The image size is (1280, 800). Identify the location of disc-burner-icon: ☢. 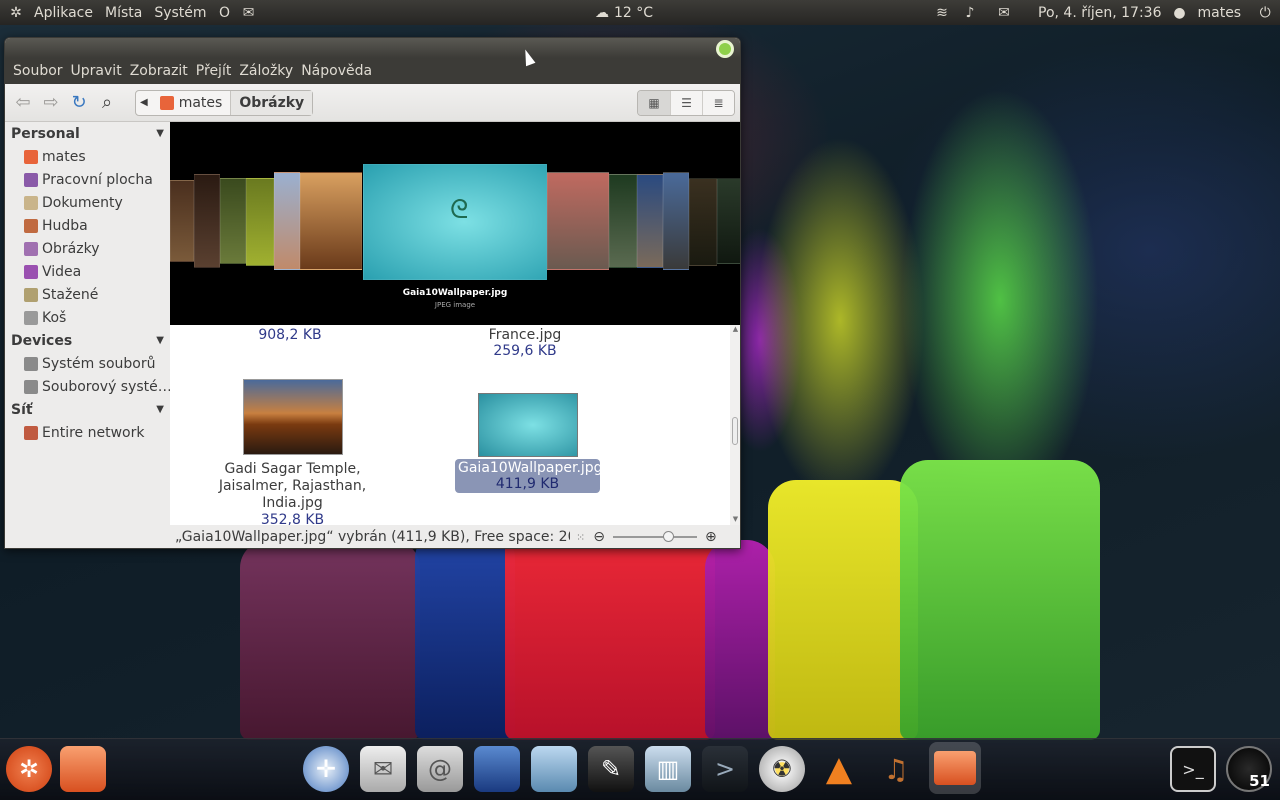
(782, 769).